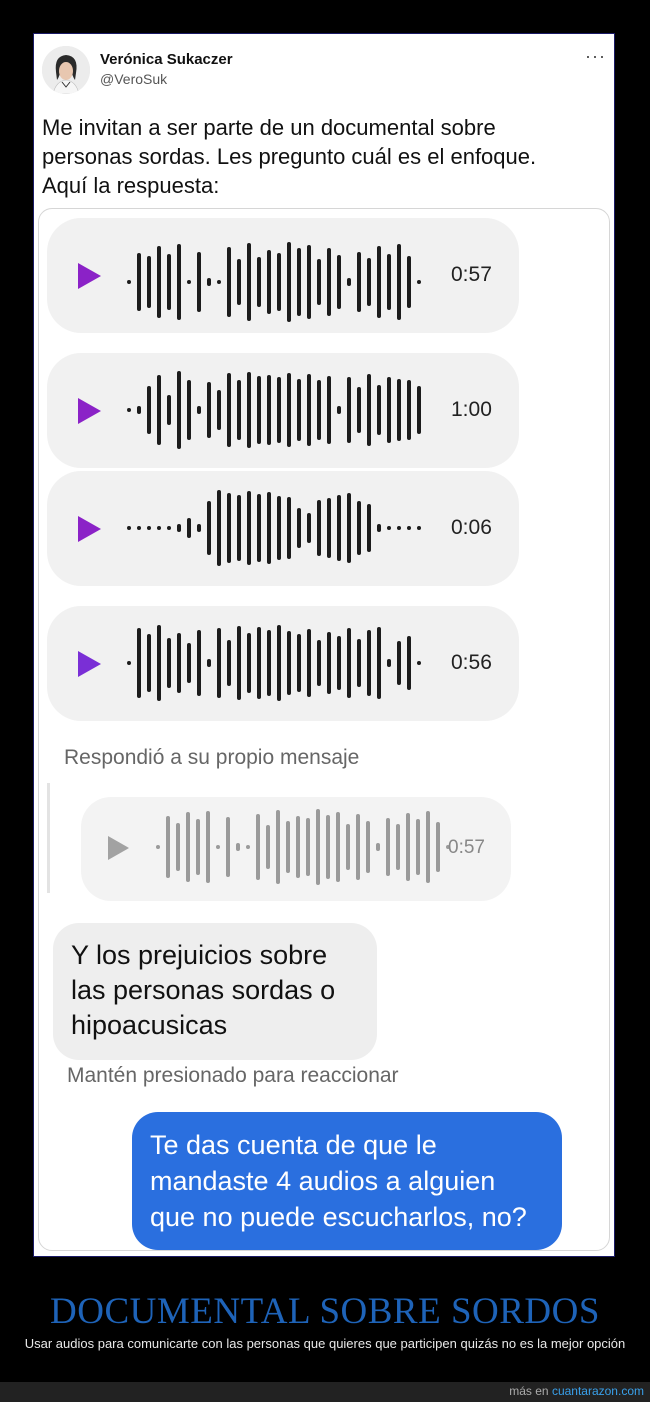  Describe the element at coordinates (283, 528) in the screenshot. I see `audio-message-3: 0:06` at that location.